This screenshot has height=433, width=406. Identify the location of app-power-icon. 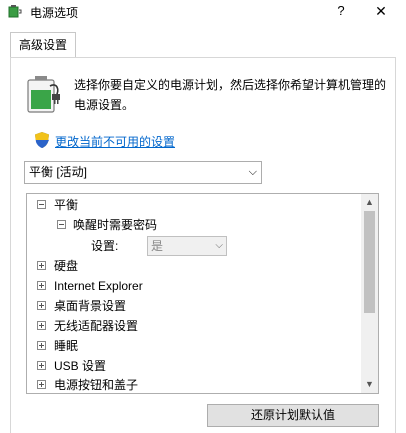
(15, 11).